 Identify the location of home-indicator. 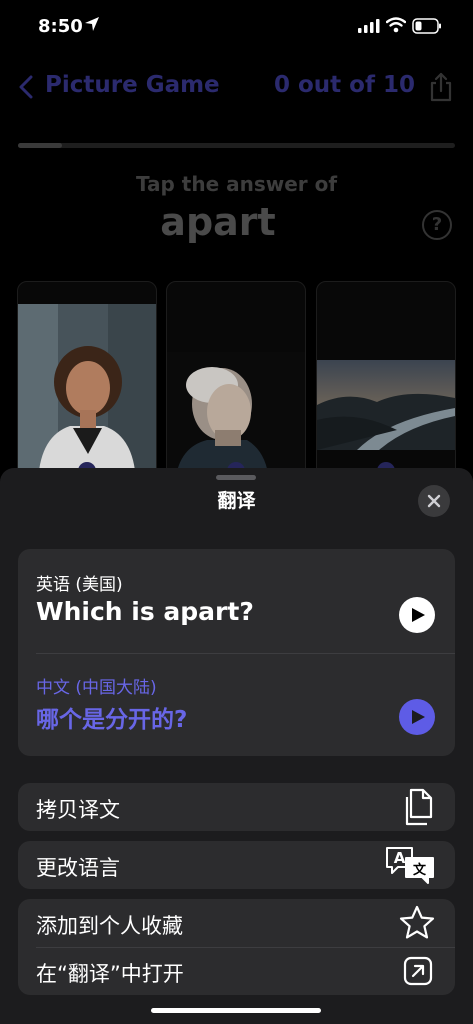
(236, 1010).